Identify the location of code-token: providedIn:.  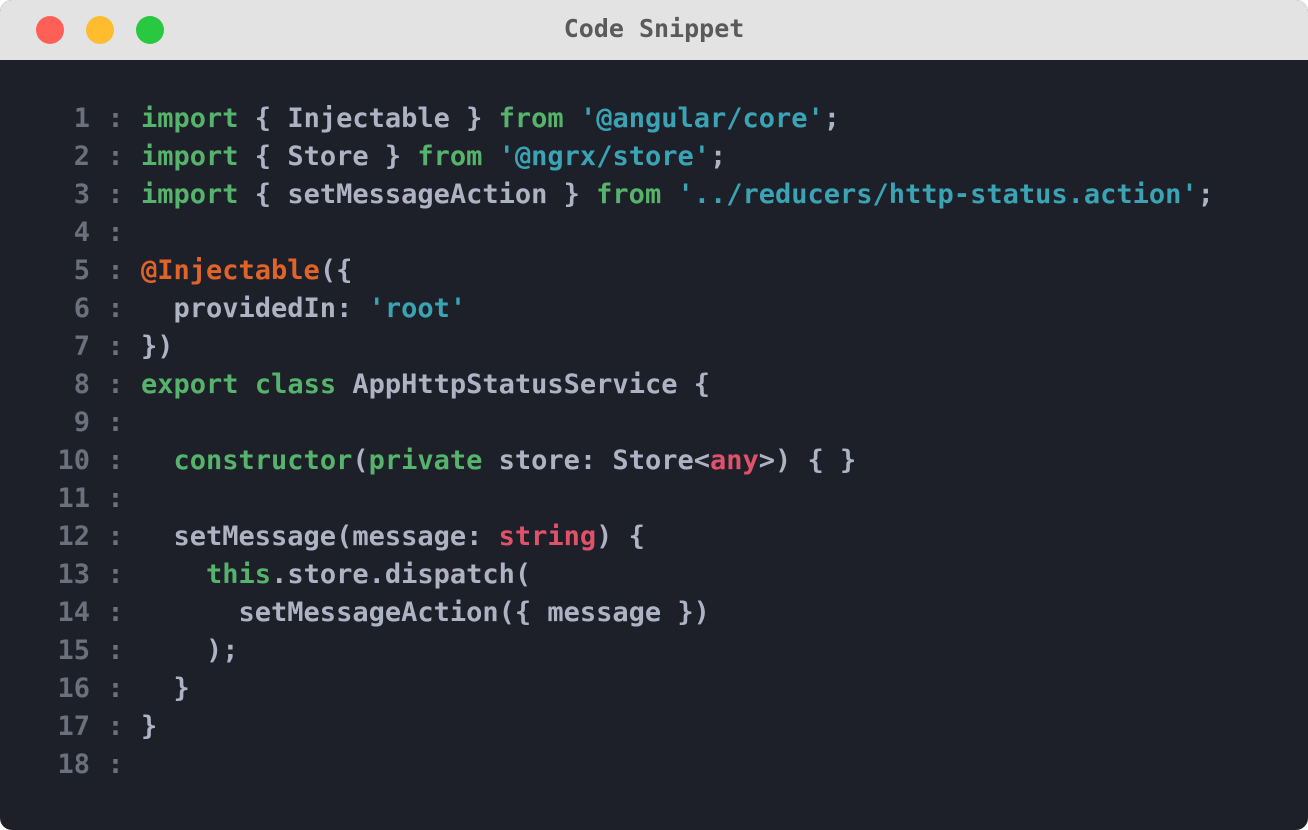
(255, 308).